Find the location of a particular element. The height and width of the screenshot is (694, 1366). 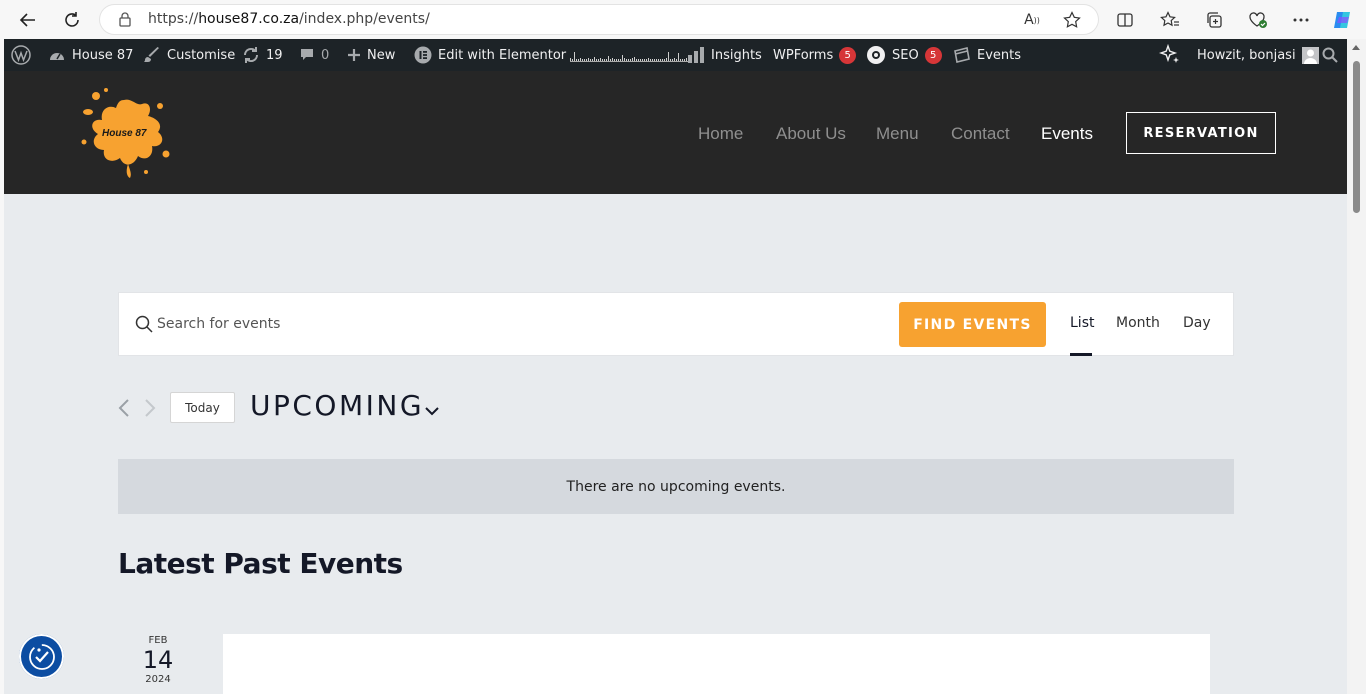

nav-events: Events is located at coordinates (1067, 134).